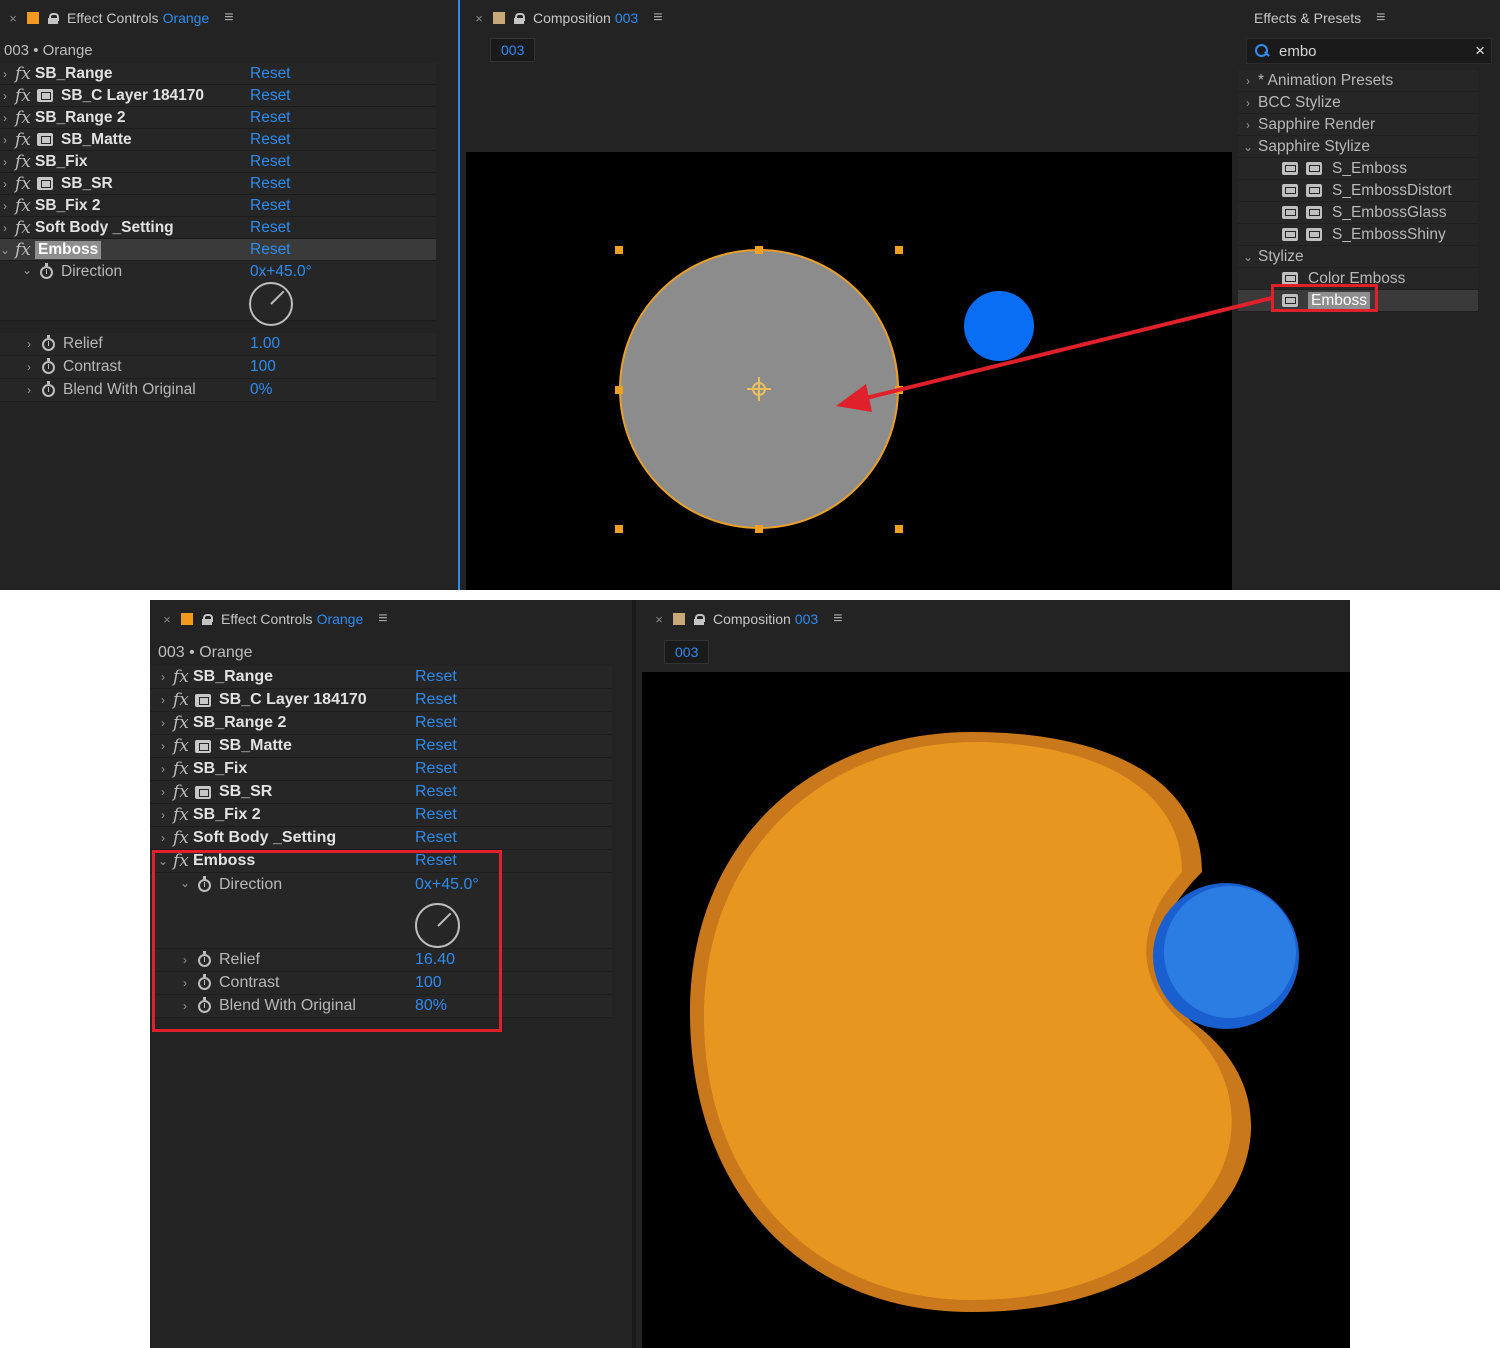 This screenshot has width=1500, height=1348. I want to click on tree-item: S_EmbossDistort, so click(1358, 191).